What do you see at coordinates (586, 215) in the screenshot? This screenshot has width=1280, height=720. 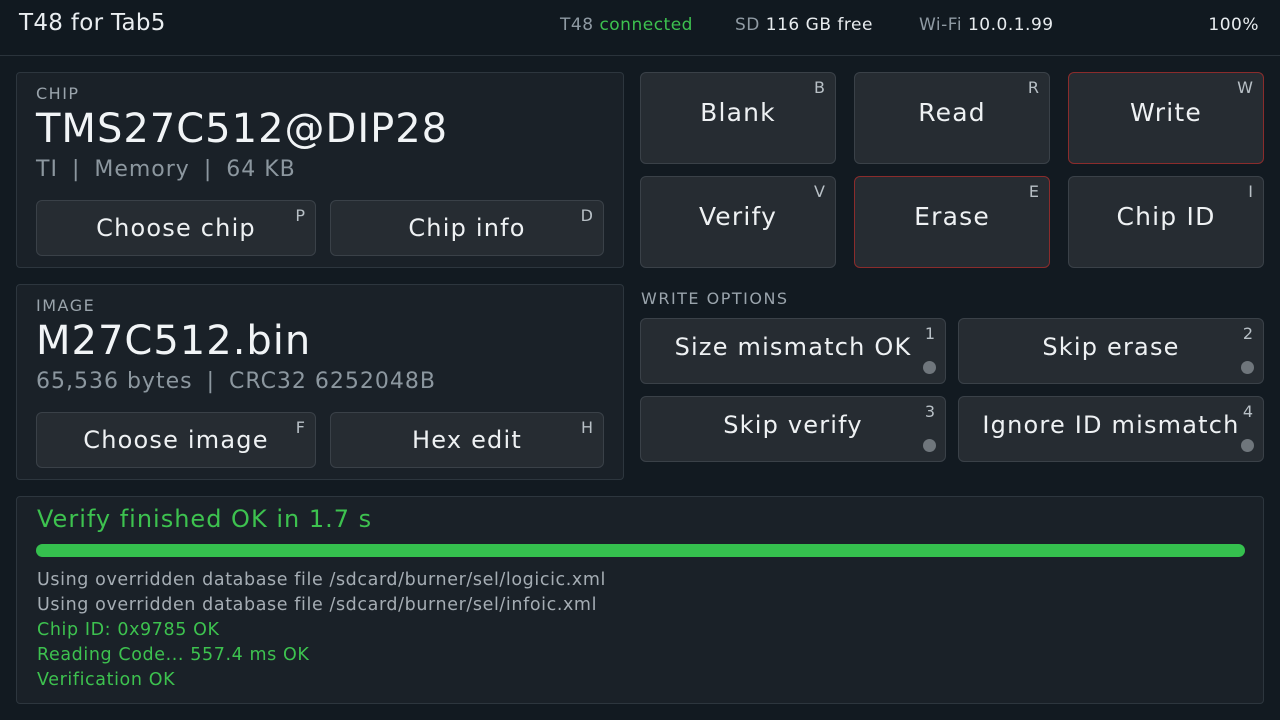 I see `shortcut-key: D` at bounding box center [586, 215].